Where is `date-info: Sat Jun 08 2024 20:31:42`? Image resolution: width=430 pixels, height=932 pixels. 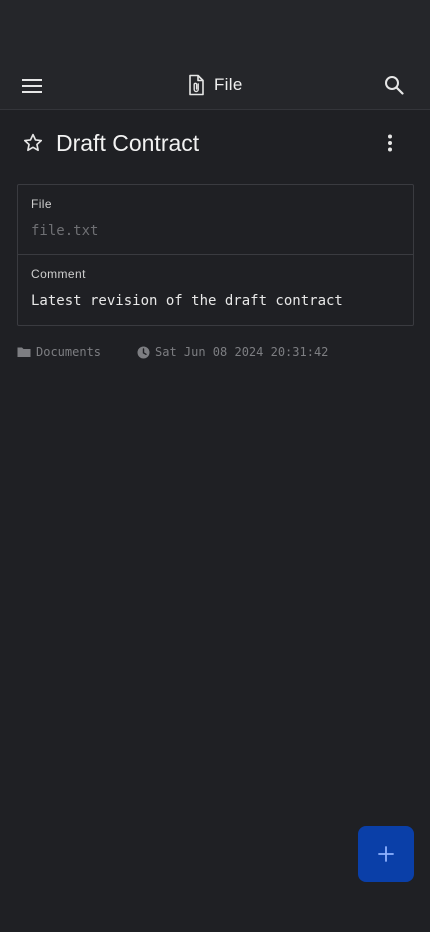
date-info: Sat Jun 08 2024 20:31:42 is located at coordinates (232, 352).